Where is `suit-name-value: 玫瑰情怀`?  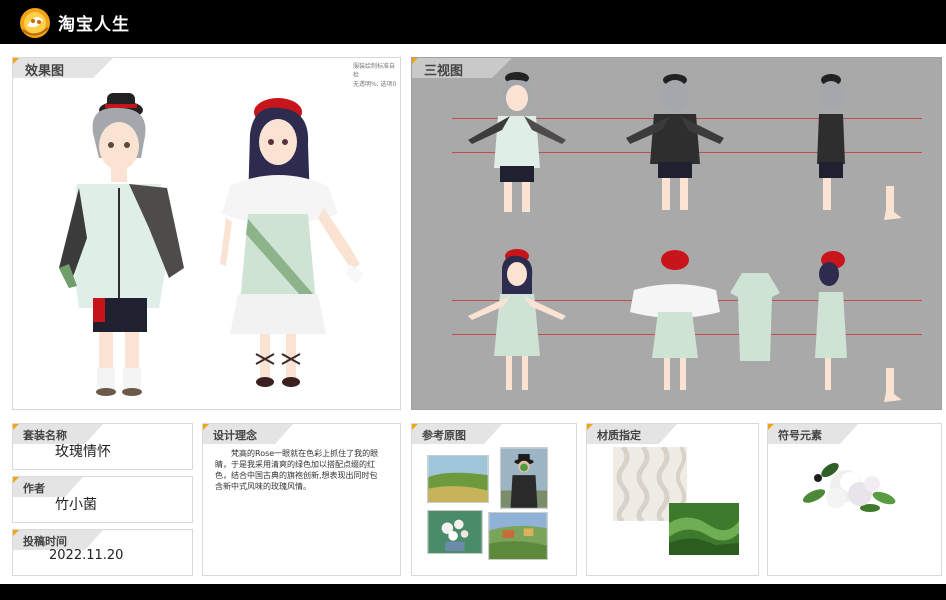
suit-name-value: 玫瑰情怀 is located at coordinates (83, 452).